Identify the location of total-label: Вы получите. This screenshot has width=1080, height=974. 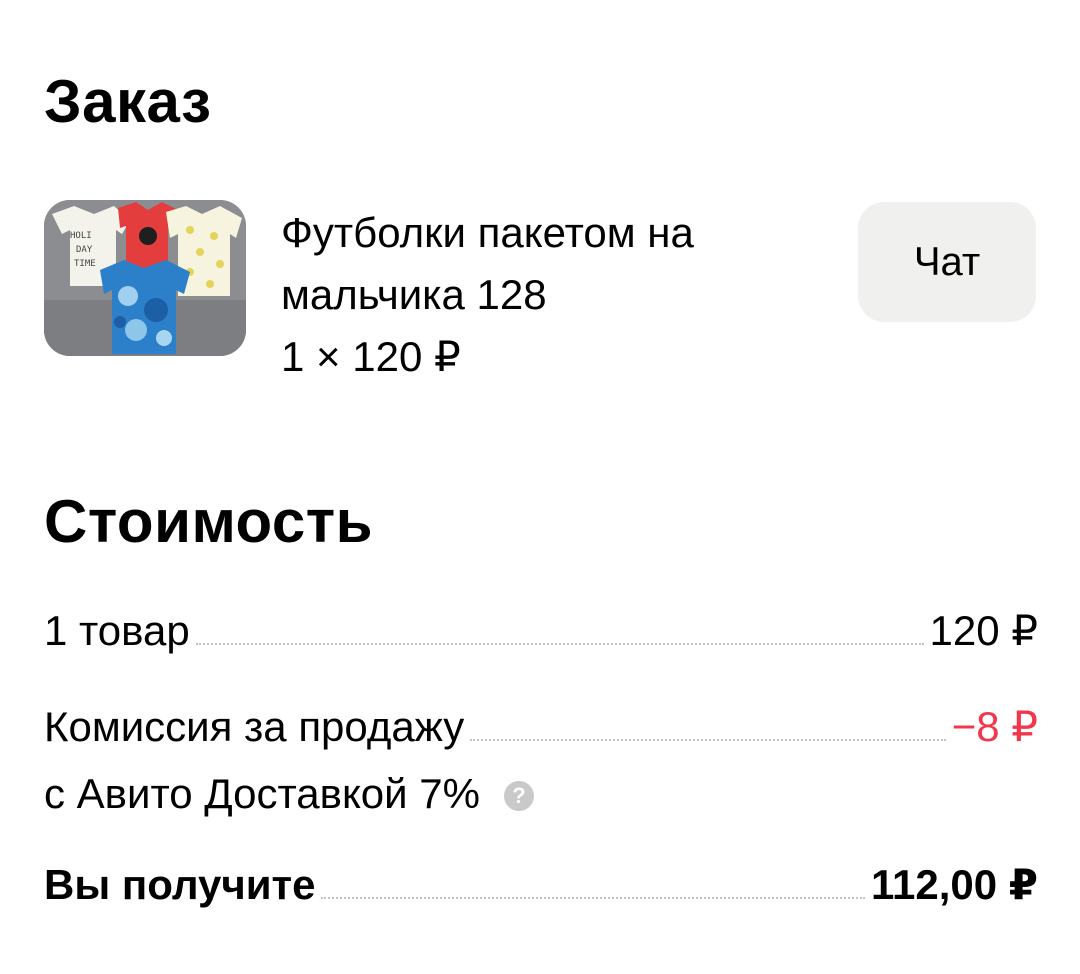
(180, 884).